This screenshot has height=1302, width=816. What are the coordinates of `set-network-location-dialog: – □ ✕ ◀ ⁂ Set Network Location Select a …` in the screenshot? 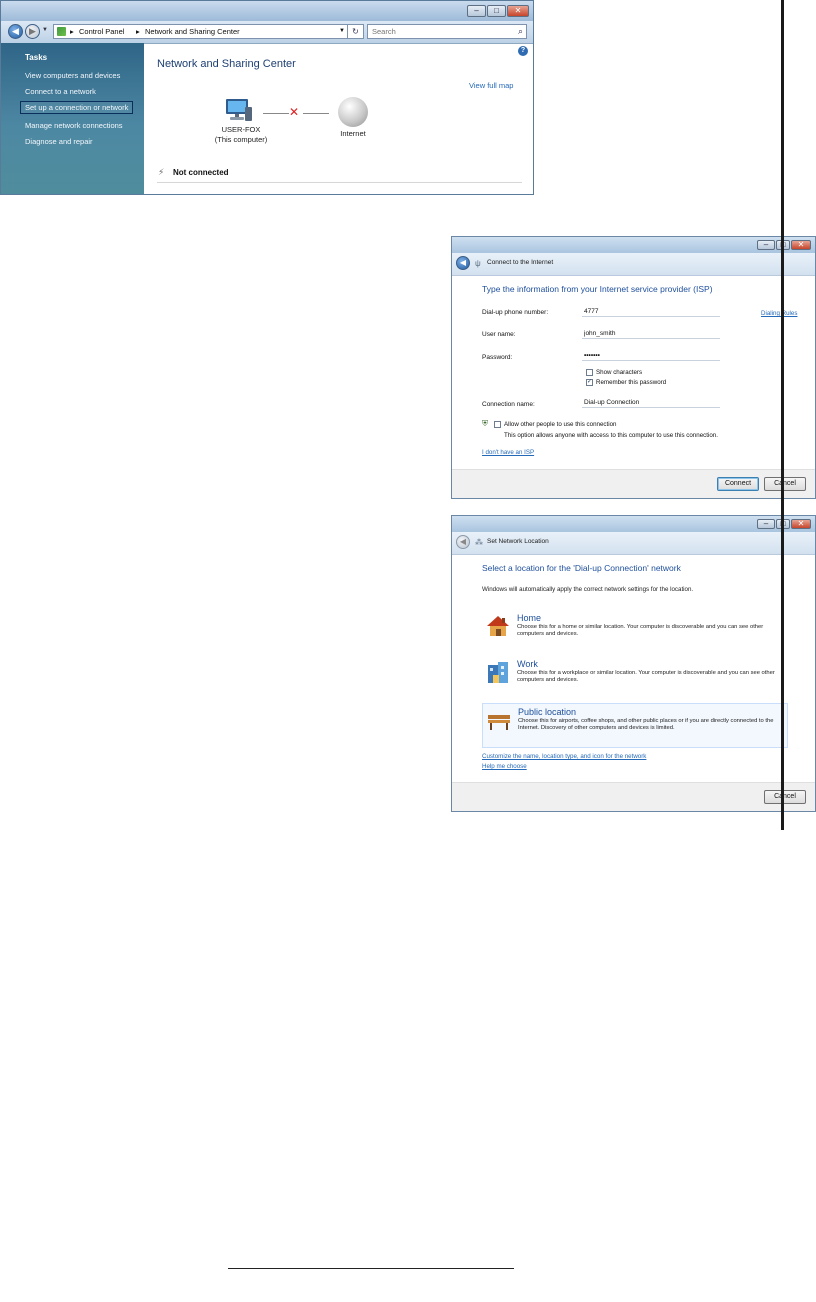 It's located at (633, 663).